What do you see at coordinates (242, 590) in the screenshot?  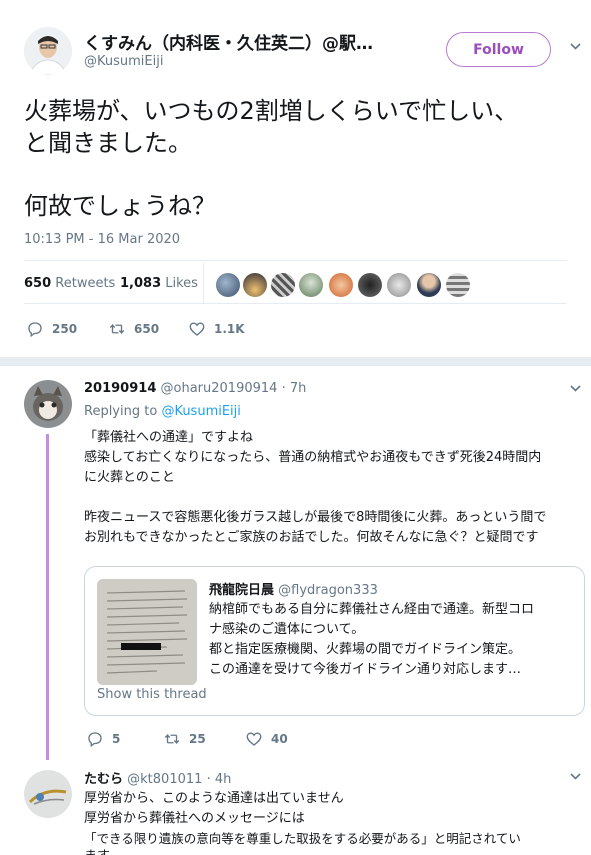 I see `quoted-author-name: 飛龍院日晨` at bounding box center [242, 590].